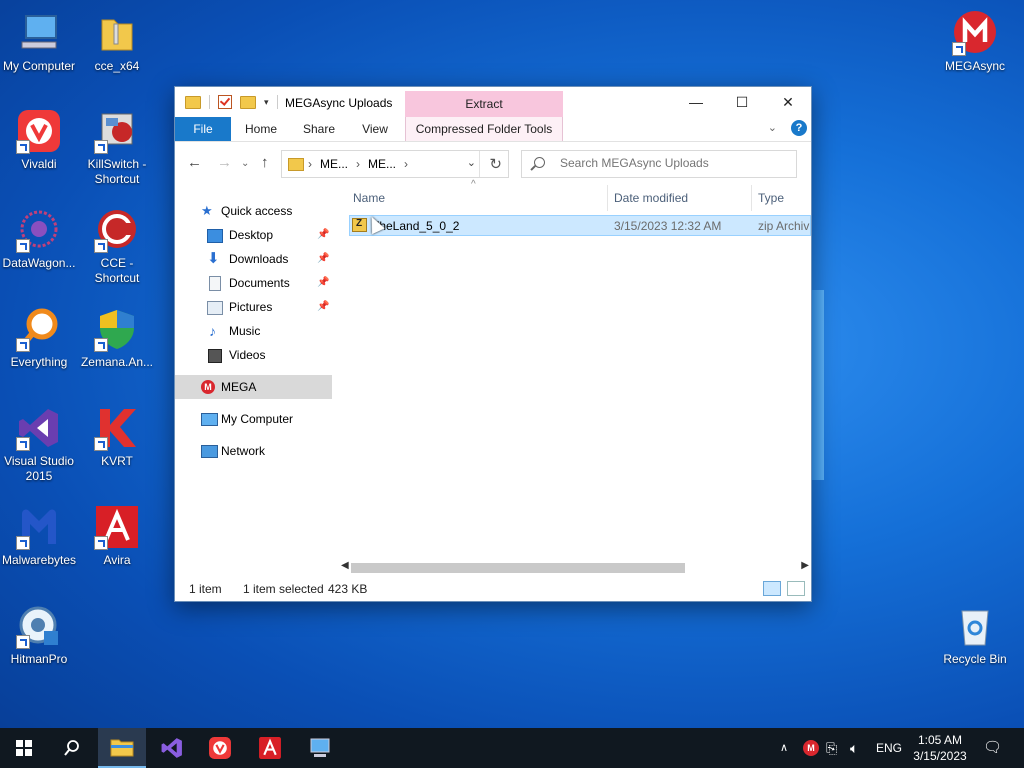 The height and width of the screenshot is (768, 1024). Describe the element at coordinates (265, 162) in the screenshot. I see `up-arrow-icon: ↑` at that location.